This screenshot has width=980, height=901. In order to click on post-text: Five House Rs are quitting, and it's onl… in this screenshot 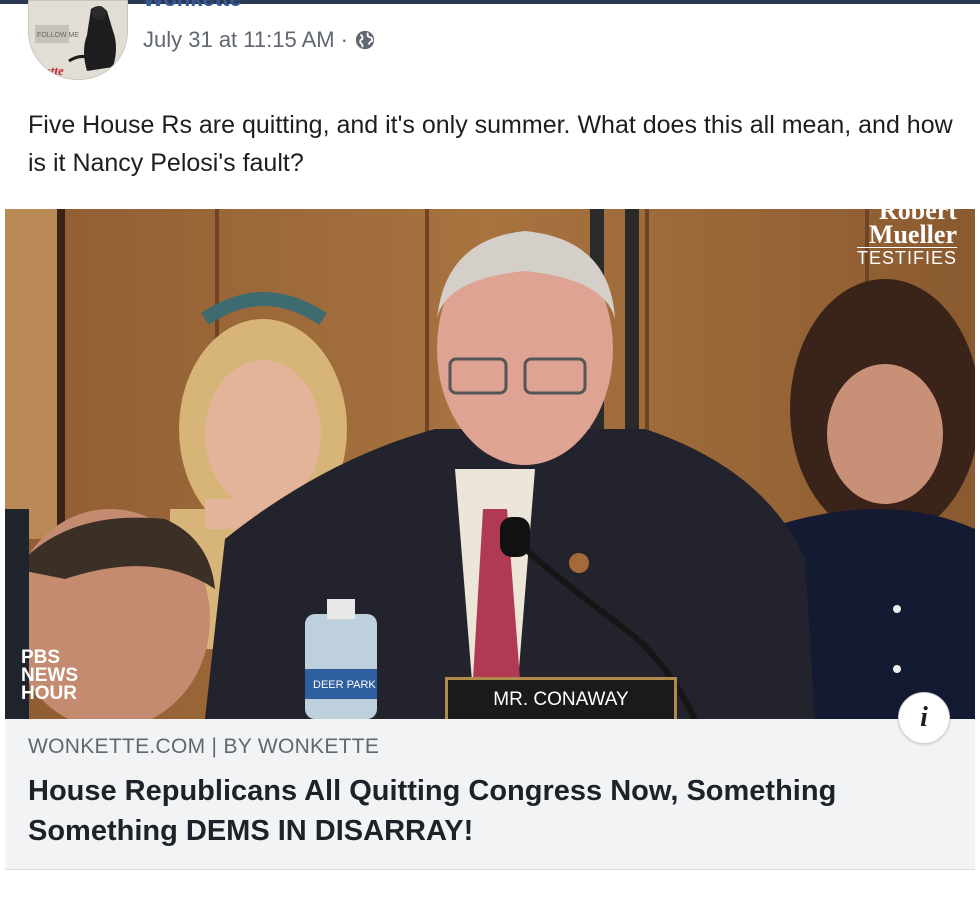, I will do `click(490, 144)`.